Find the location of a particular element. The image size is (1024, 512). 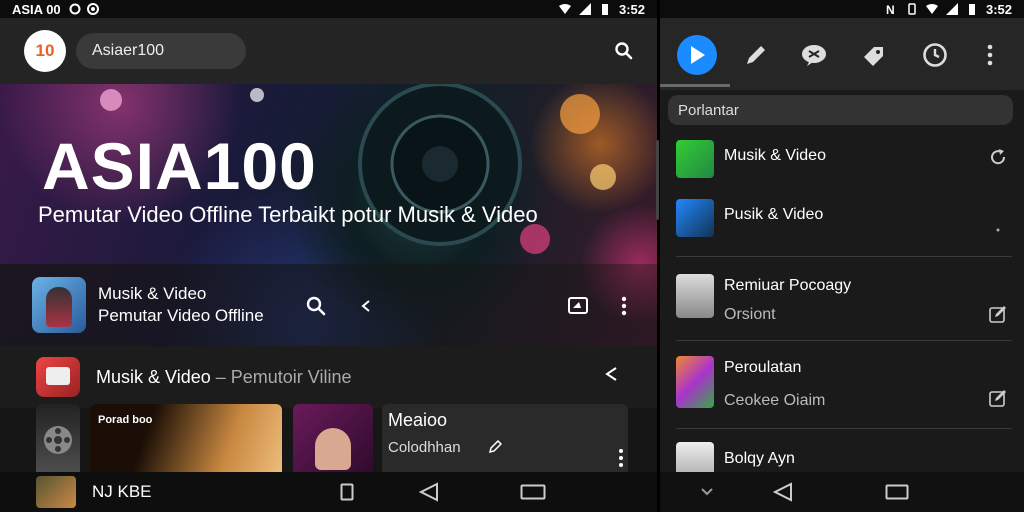

app-bar: 10 Asiaer100 is located at coordinates (328, 51).